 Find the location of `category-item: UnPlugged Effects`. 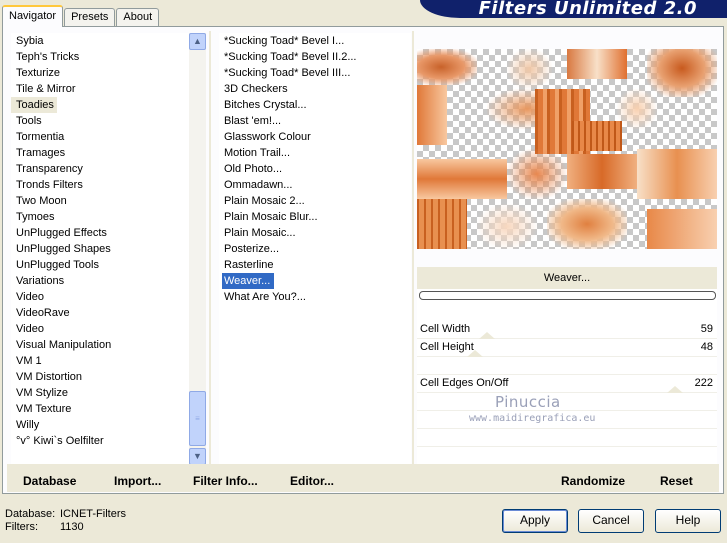

category-item: UnPlugged Effects is located at coordinates (101, 233).